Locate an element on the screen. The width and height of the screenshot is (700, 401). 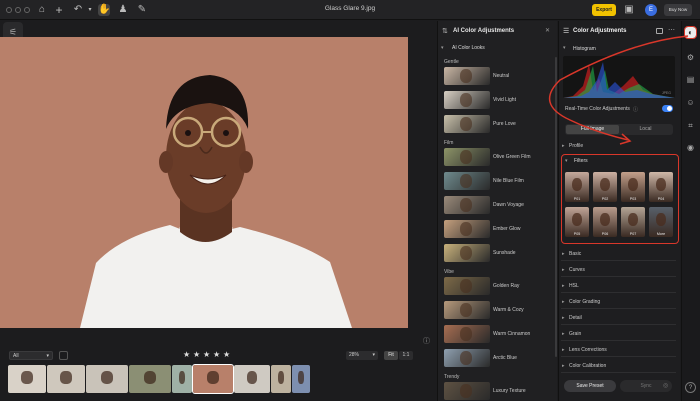
stamp-icon: ♟ is located at coordinates (123, 10).